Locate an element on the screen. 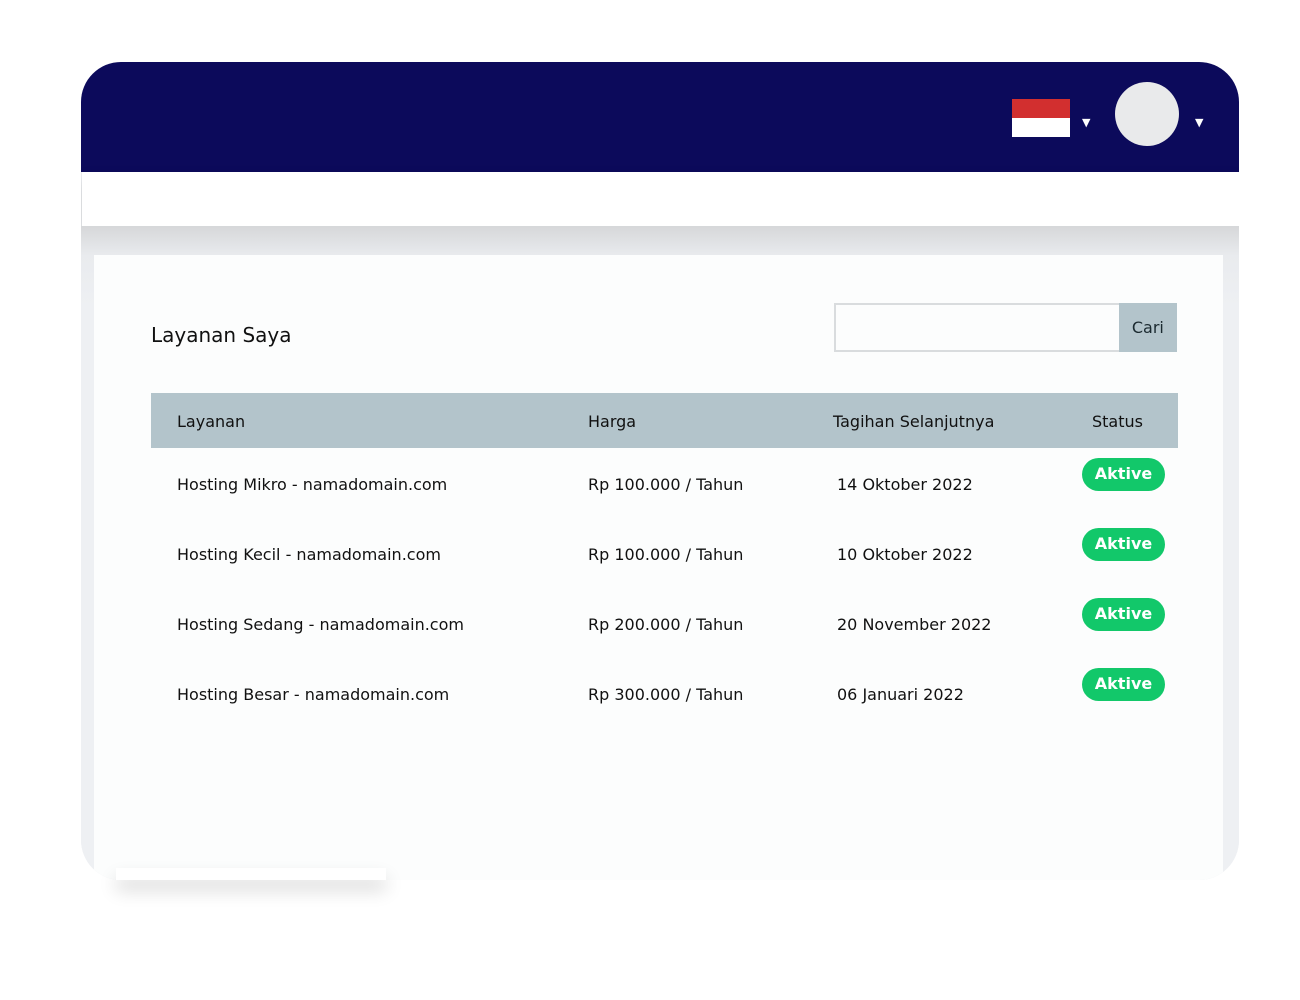  column-header-price: Harga is located at coordinates (612, 421).